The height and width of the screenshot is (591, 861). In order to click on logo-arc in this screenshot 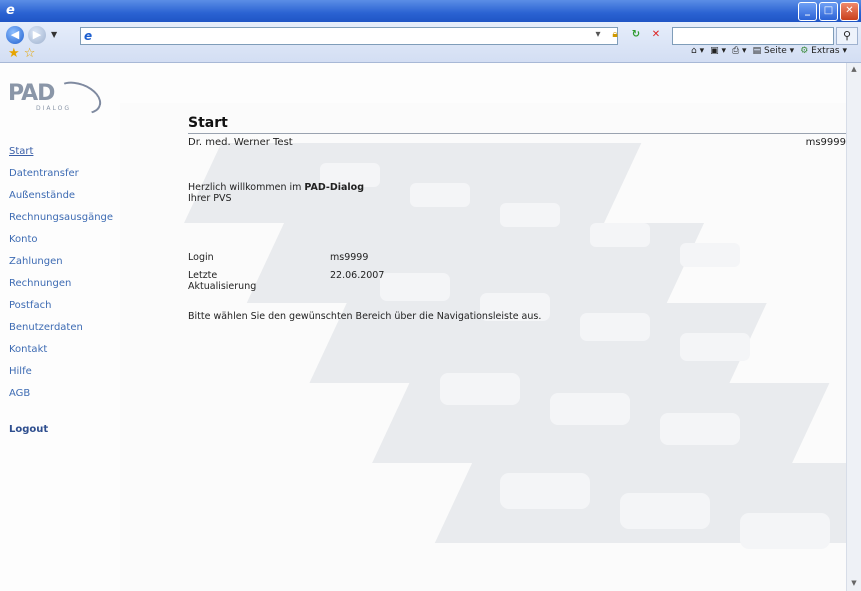, I will do `click(78, 98)`.